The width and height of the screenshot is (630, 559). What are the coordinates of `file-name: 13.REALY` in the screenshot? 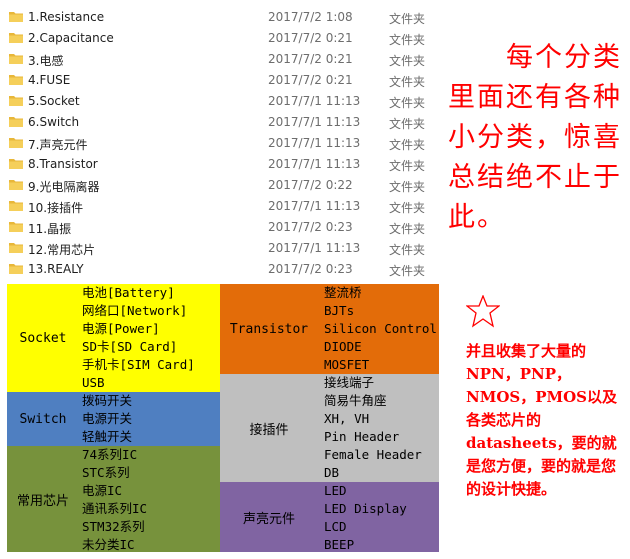 It's located at (56, 269).